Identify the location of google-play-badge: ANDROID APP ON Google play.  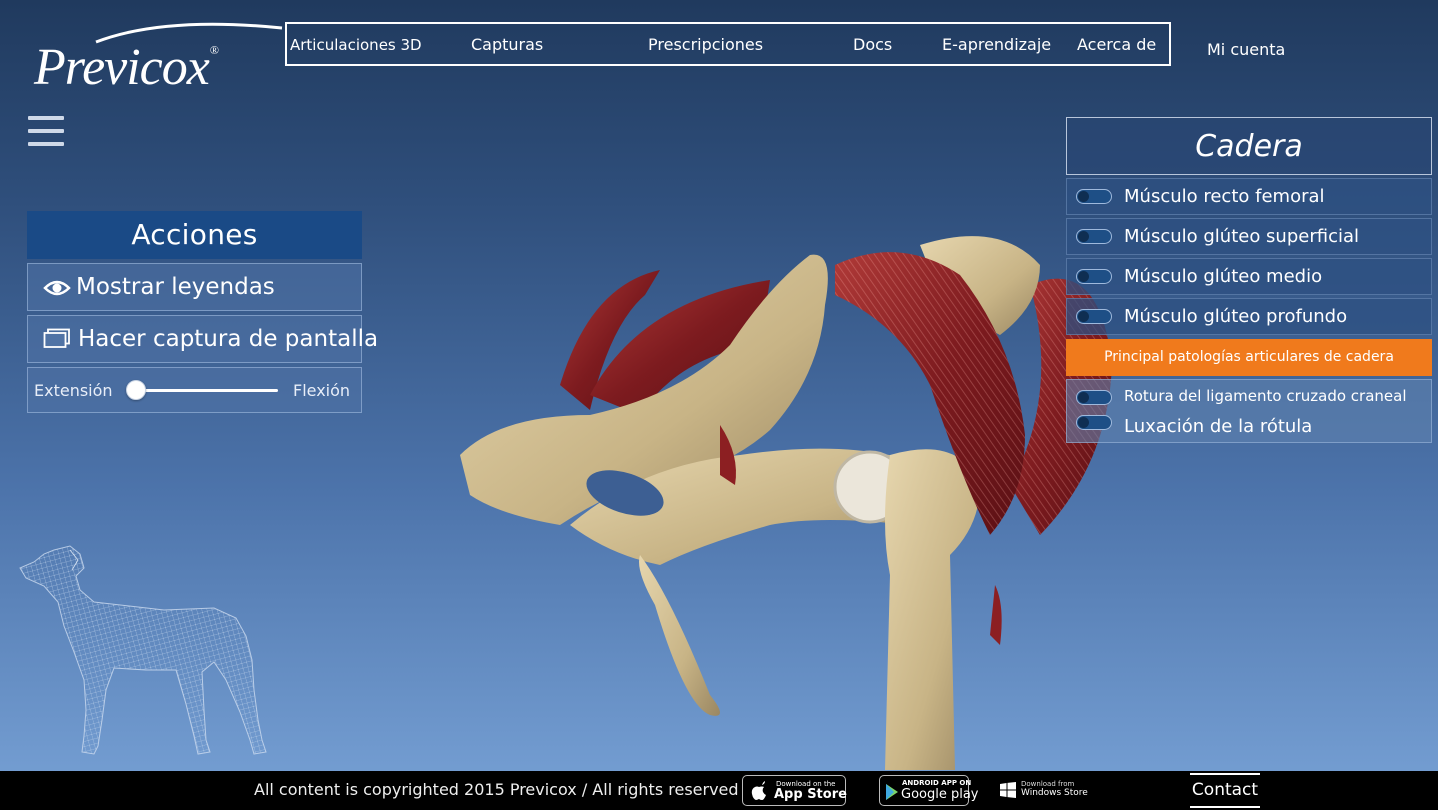
(929, 790).